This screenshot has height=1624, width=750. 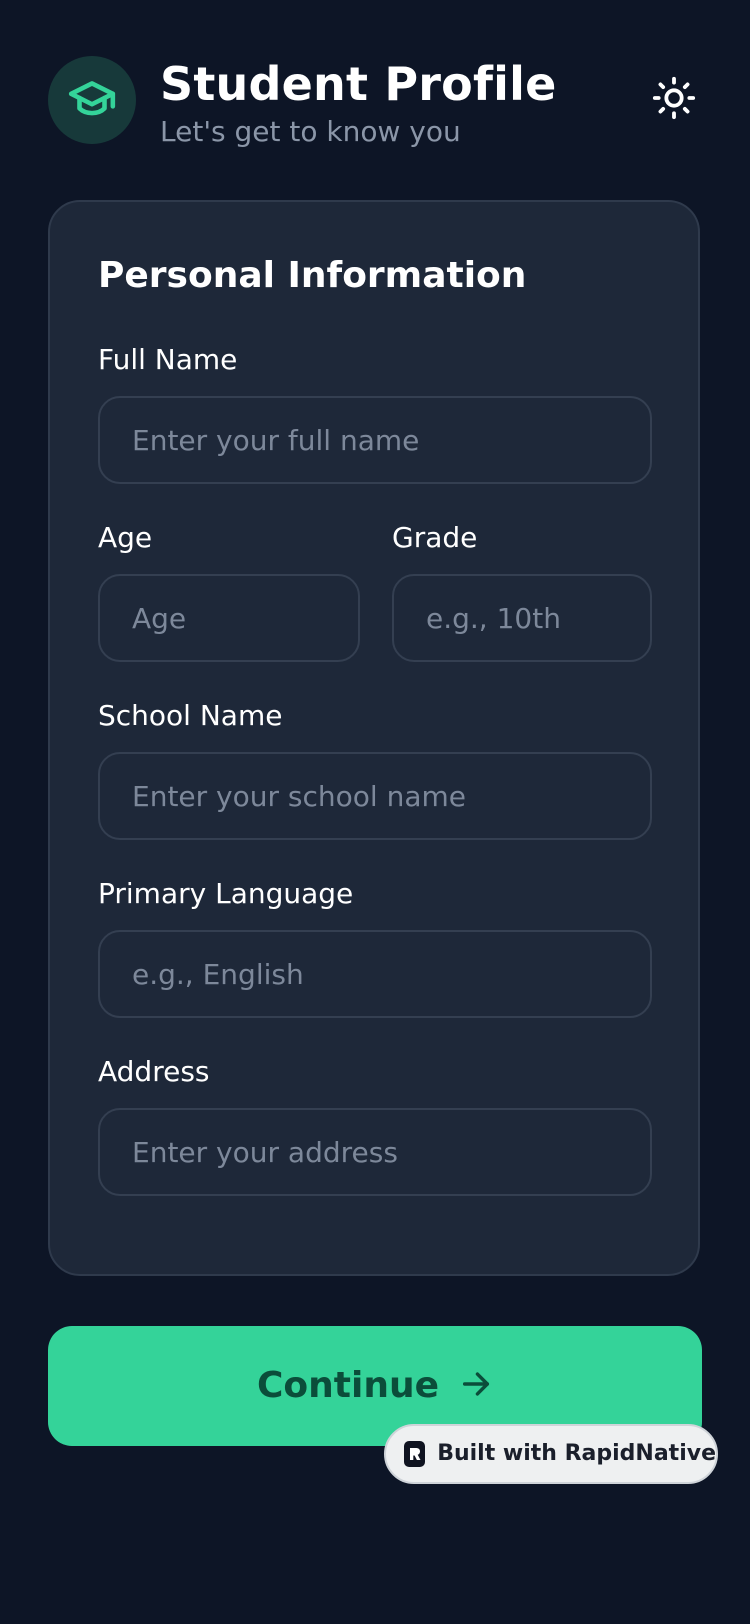 I want to click on page-title: Student Profile, so click(x=358, y=84).